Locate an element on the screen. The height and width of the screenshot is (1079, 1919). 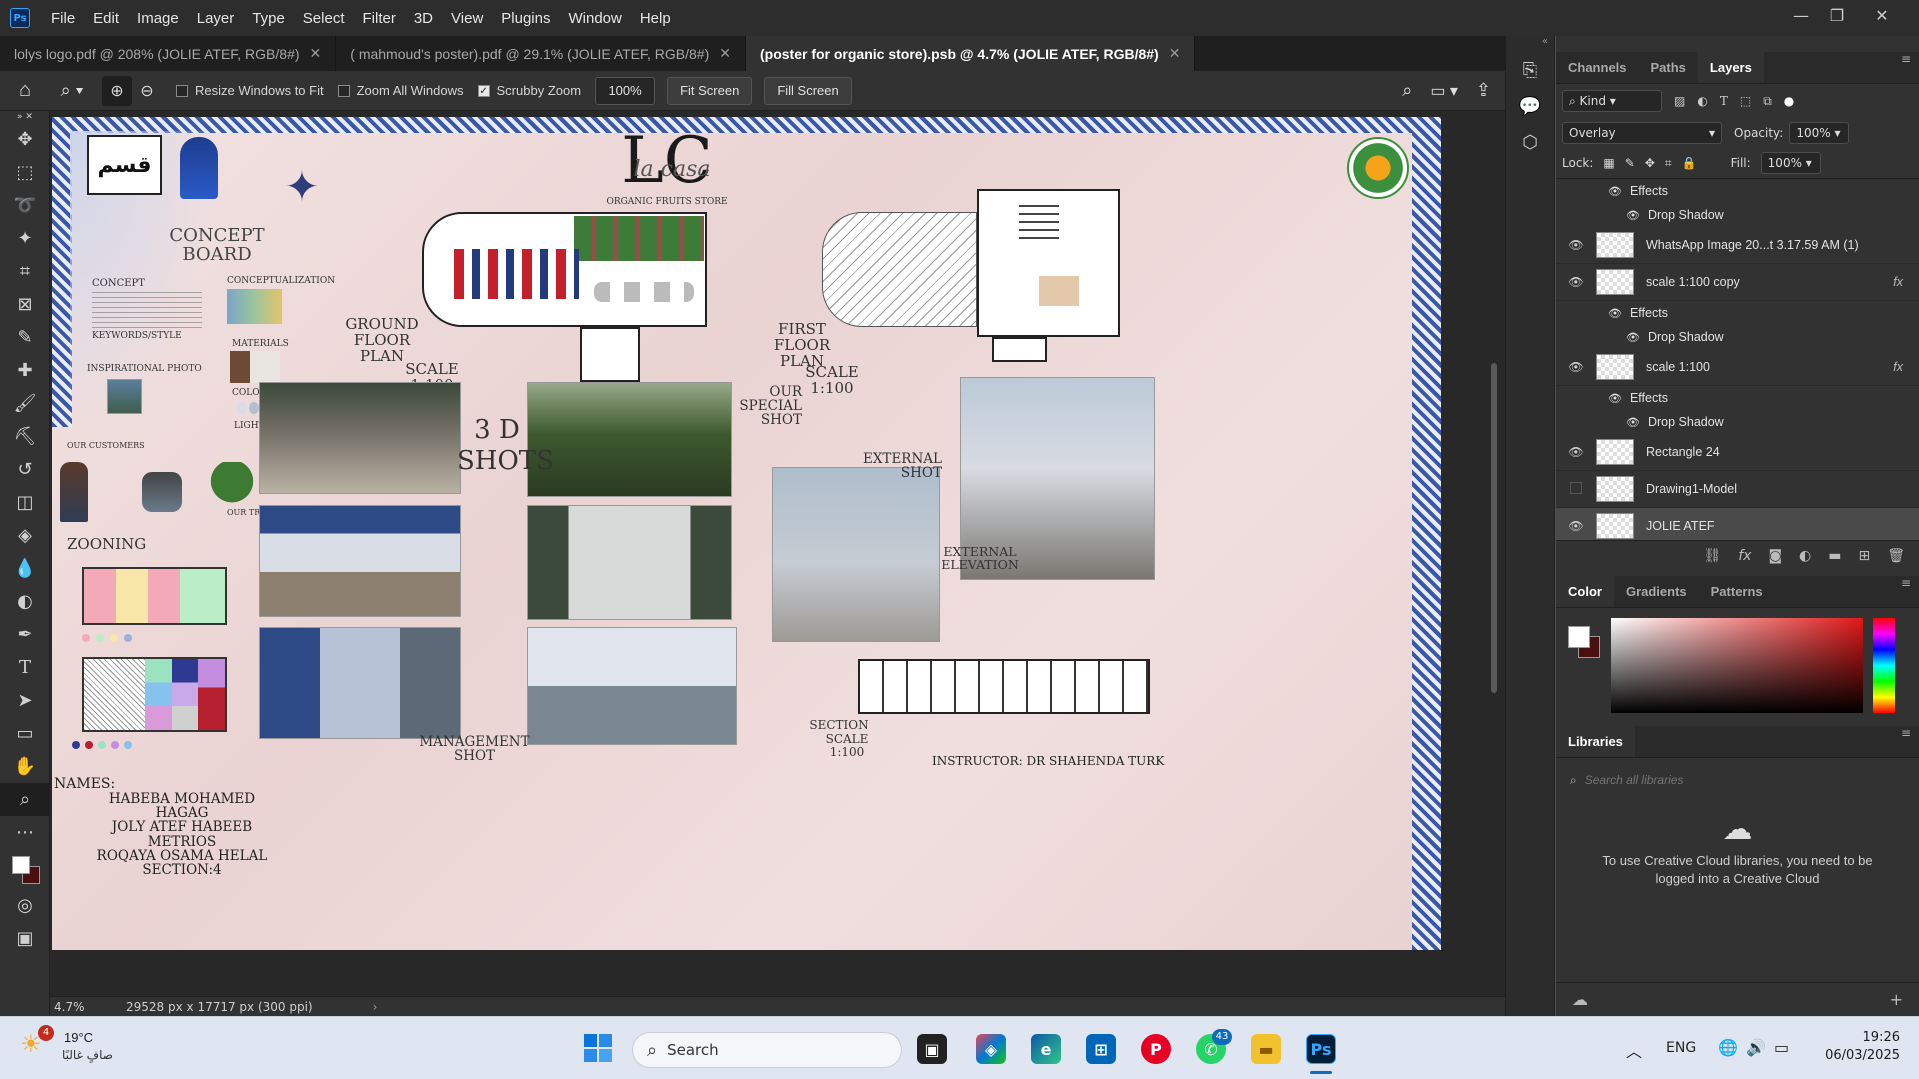
lock-image-icon: ✎ is located at coordinates (1630, 163).